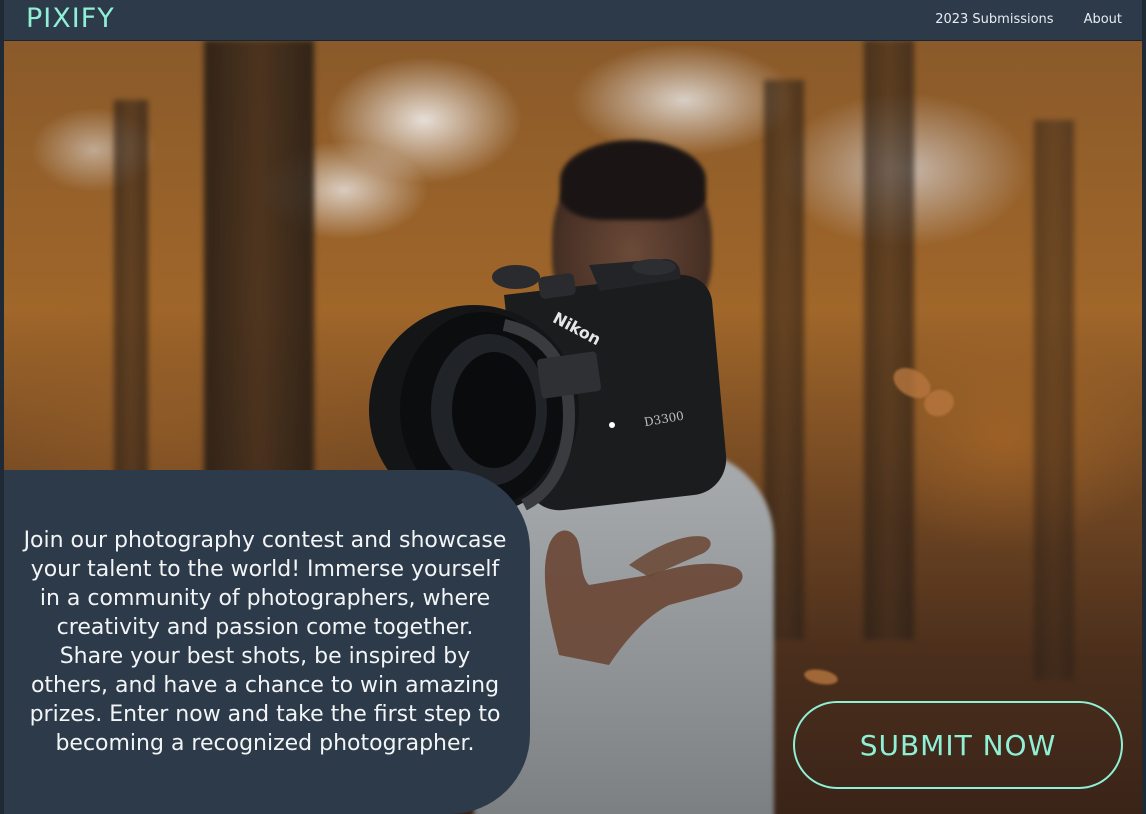 This screenshot has width=1146, height=814. I want to click on nav-link-2023-submissions: 2023 Submissions, so click(994, 19).